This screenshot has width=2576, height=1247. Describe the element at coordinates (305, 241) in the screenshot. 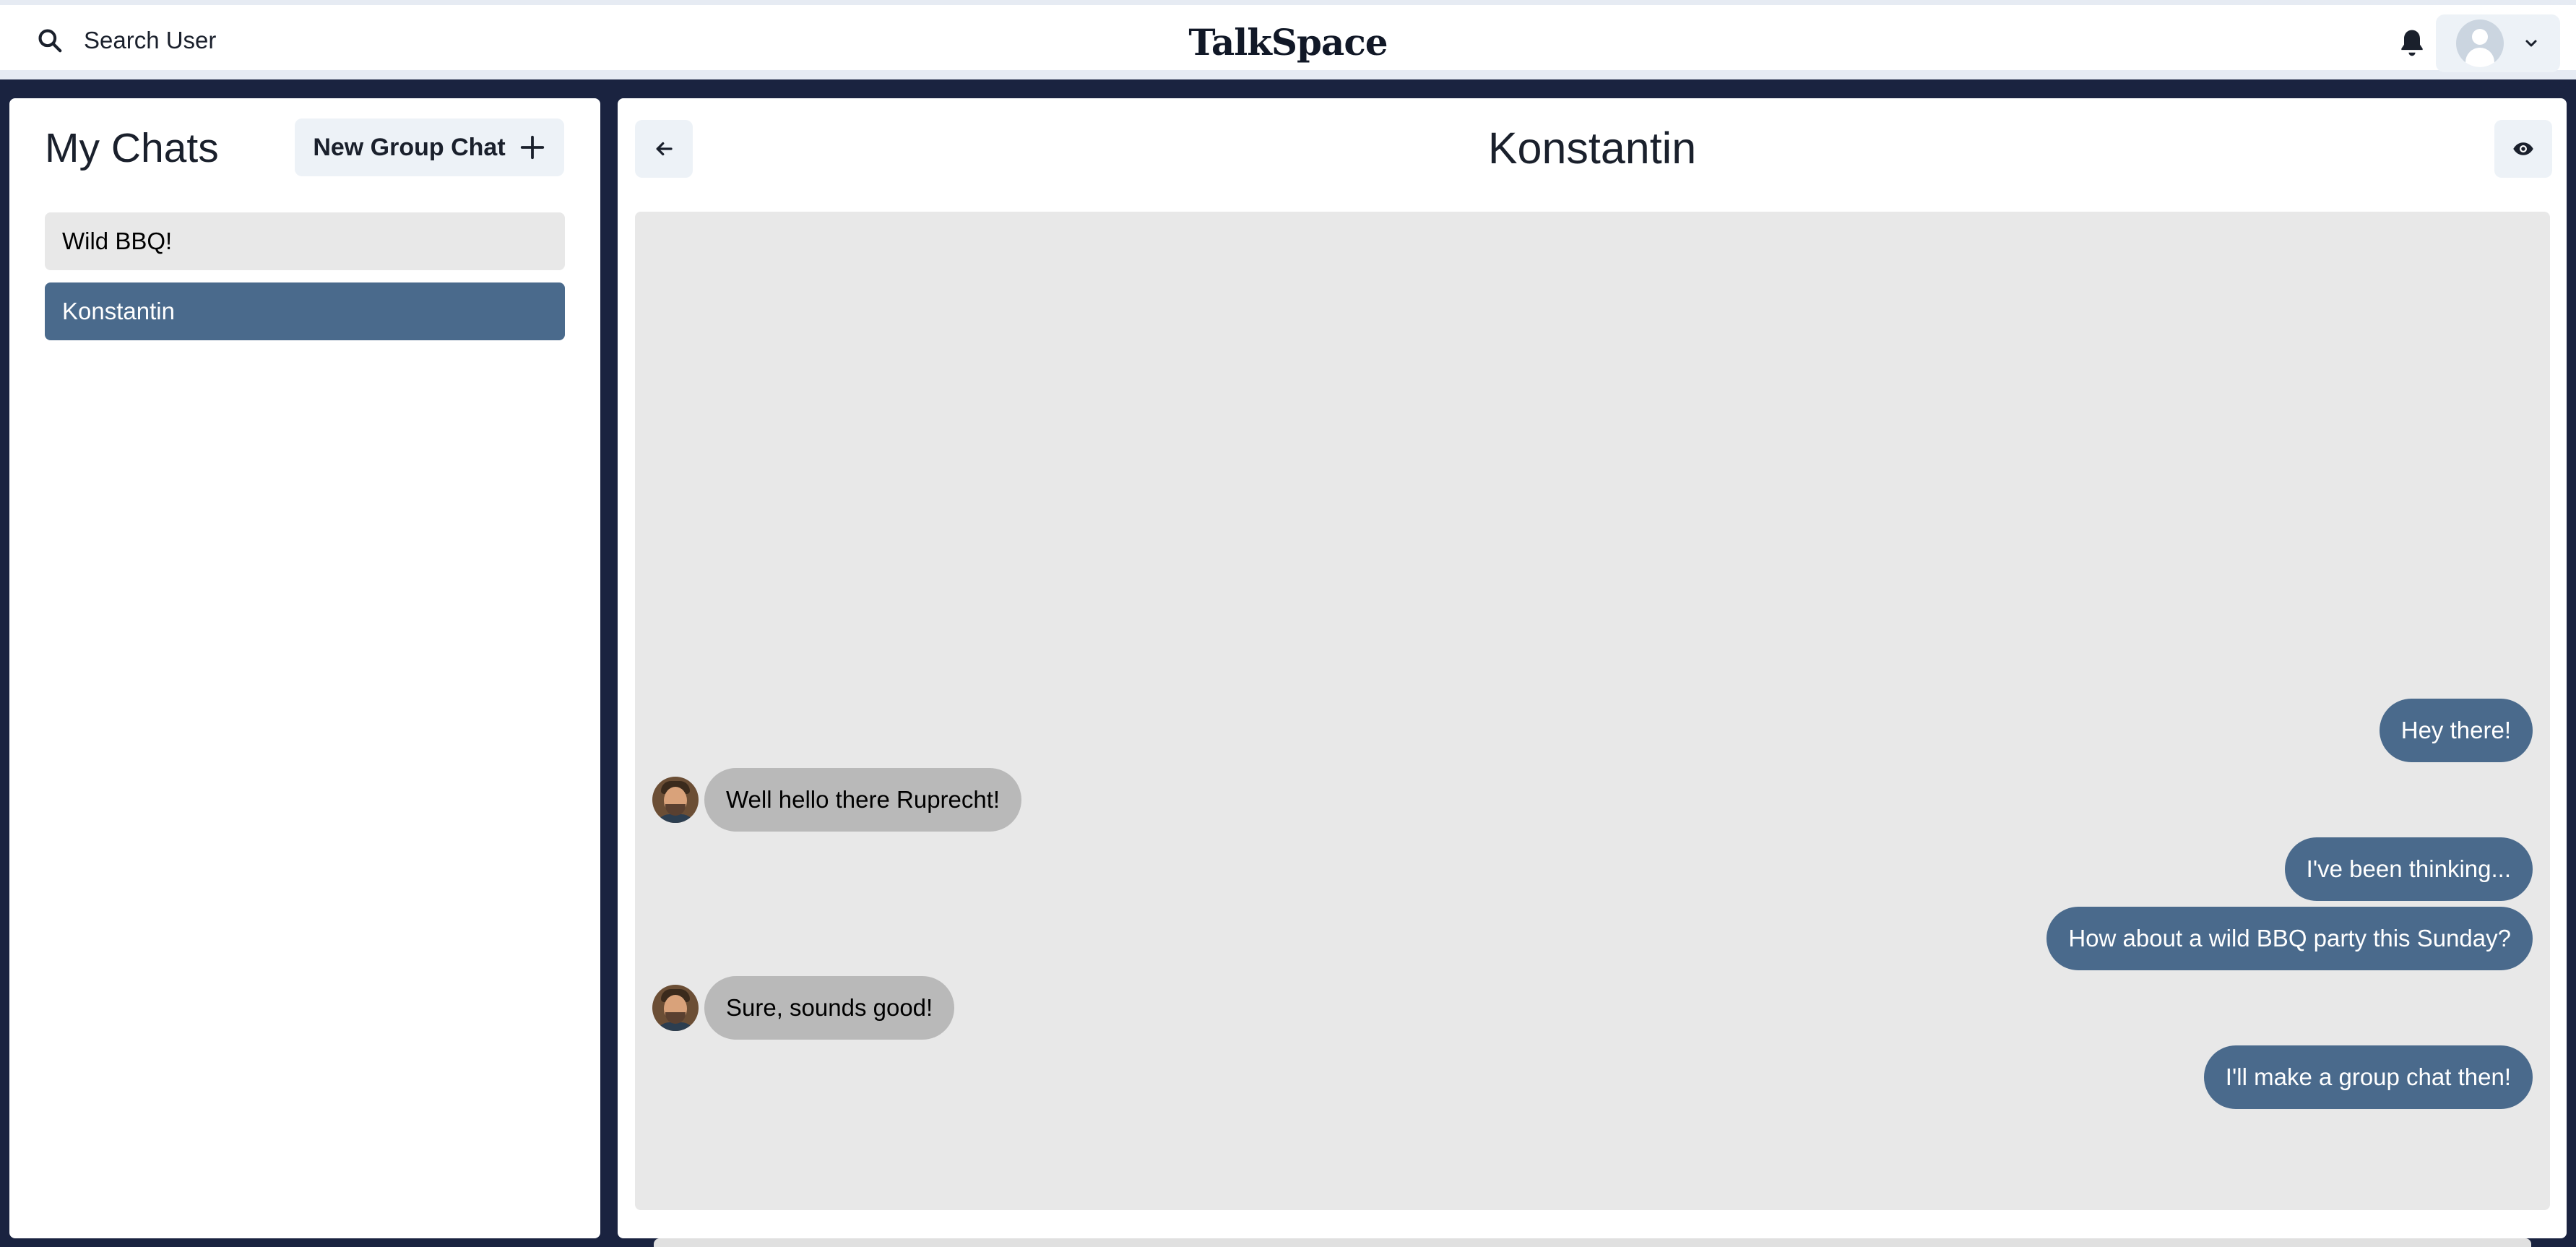

I see `chat-item-wild-bbq: Wild BBQ!` at that location.